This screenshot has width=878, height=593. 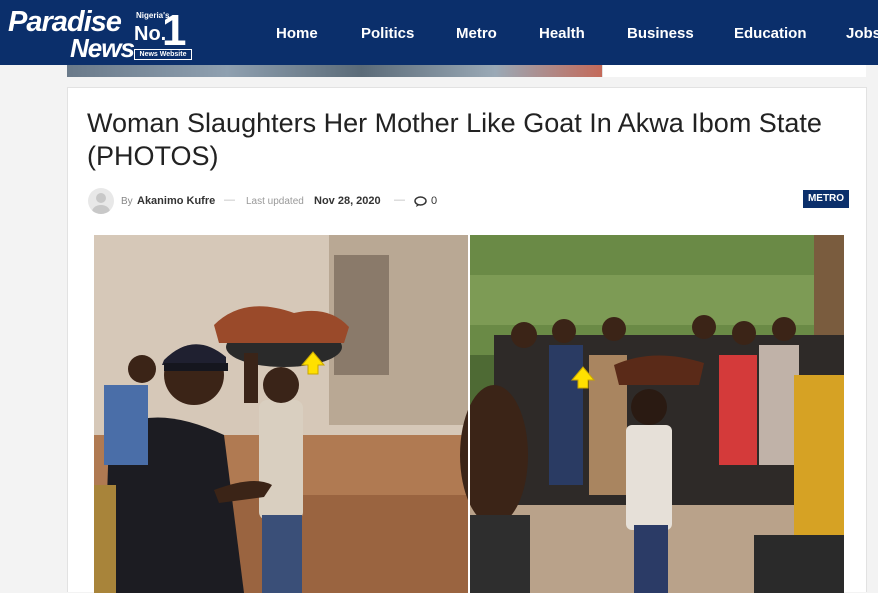 I want to click on nav-item-politics: Politics, so click(x=387, y=33).